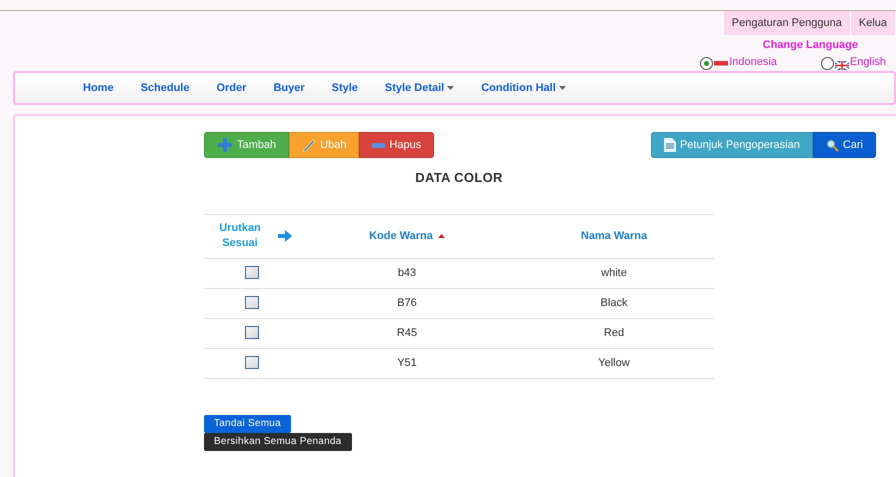 This screenshot has width=896, height=477. I want to click on column-header: Urutkan Sesuai, so click(240, 236).